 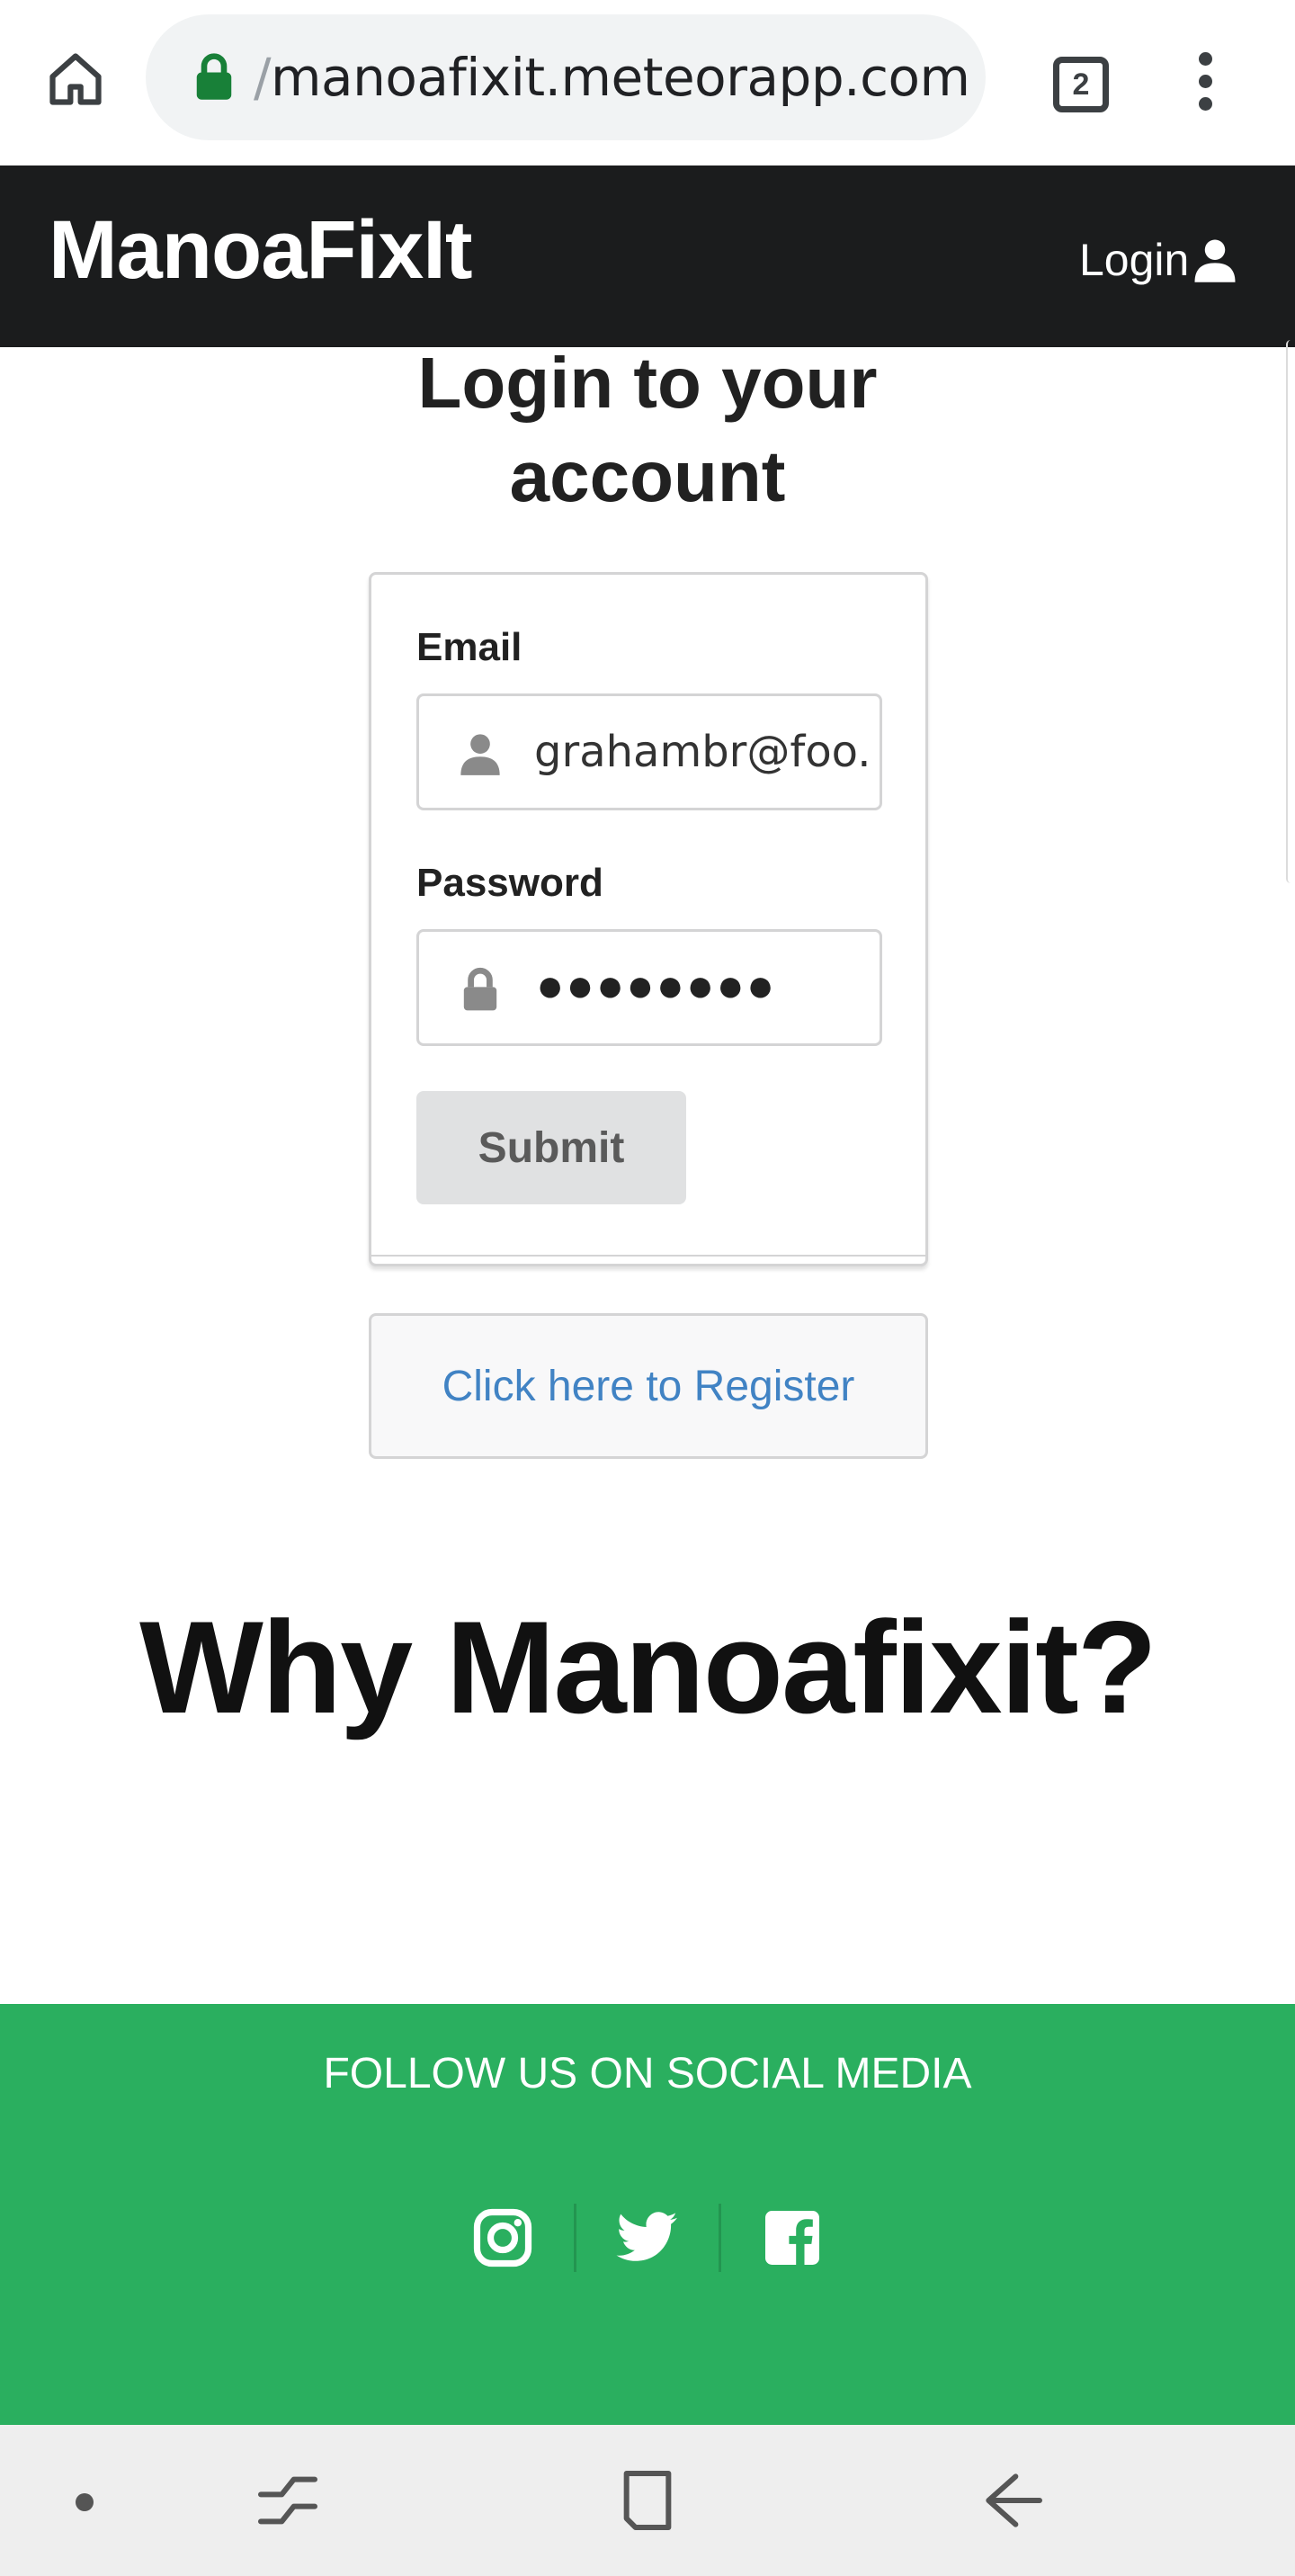 I want to click on submit-button: Submit, so click(x=551, y=1147).